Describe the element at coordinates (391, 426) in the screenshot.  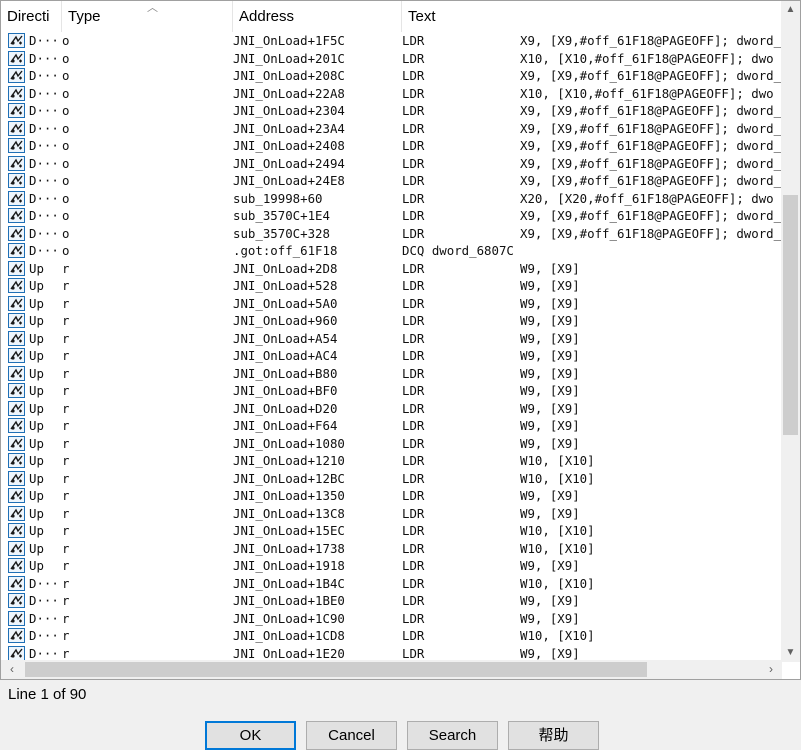
I see `table-row: Up r JNI_OnLoad+F64 LDR W9, [X9]` at that location.